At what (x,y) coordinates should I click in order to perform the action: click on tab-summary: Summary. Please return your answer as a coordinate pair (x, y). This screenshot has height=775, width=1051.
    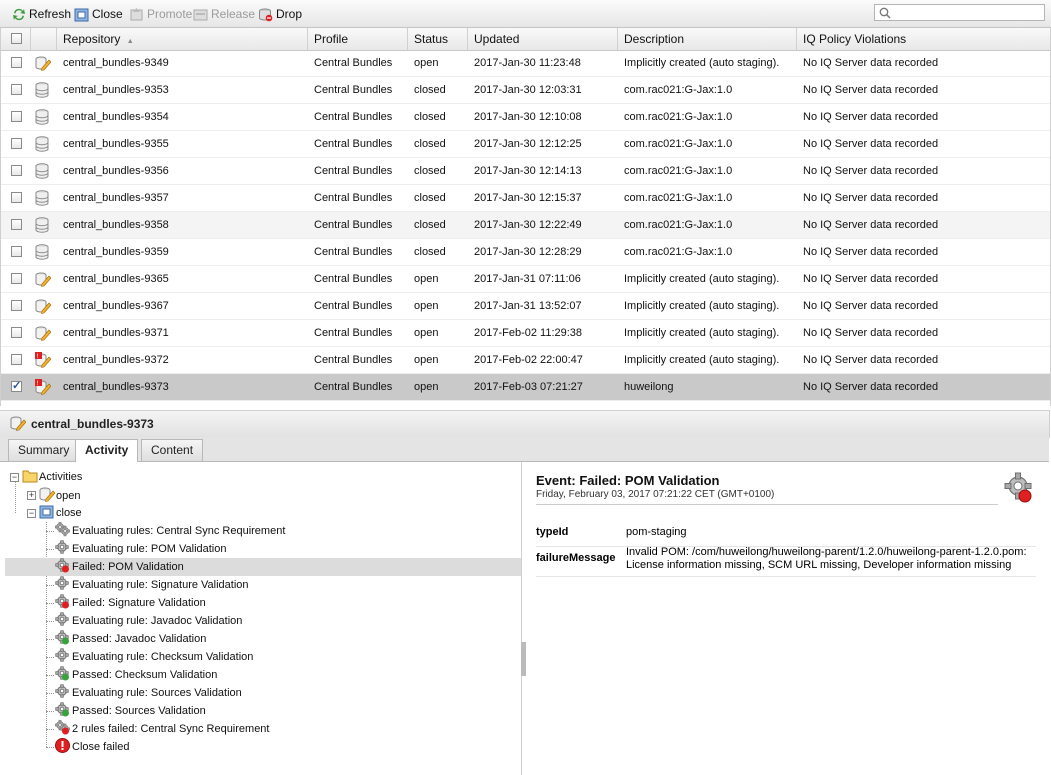
    Looking at the image, I should click on (44, 450).